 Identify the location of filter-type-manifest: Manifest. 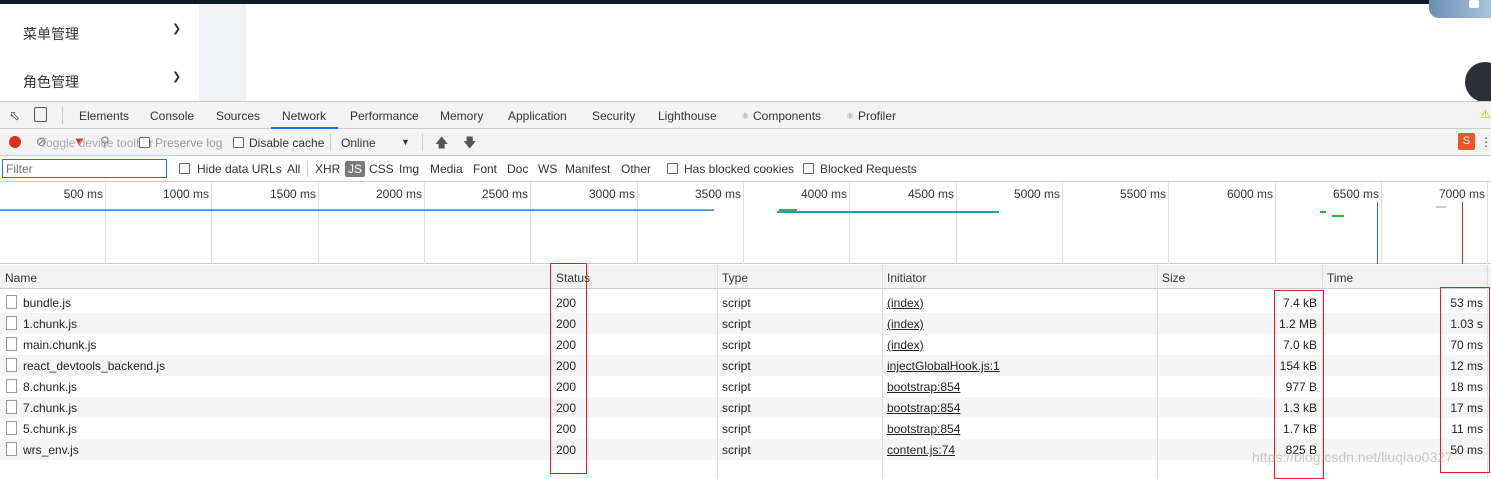
(587, 169).